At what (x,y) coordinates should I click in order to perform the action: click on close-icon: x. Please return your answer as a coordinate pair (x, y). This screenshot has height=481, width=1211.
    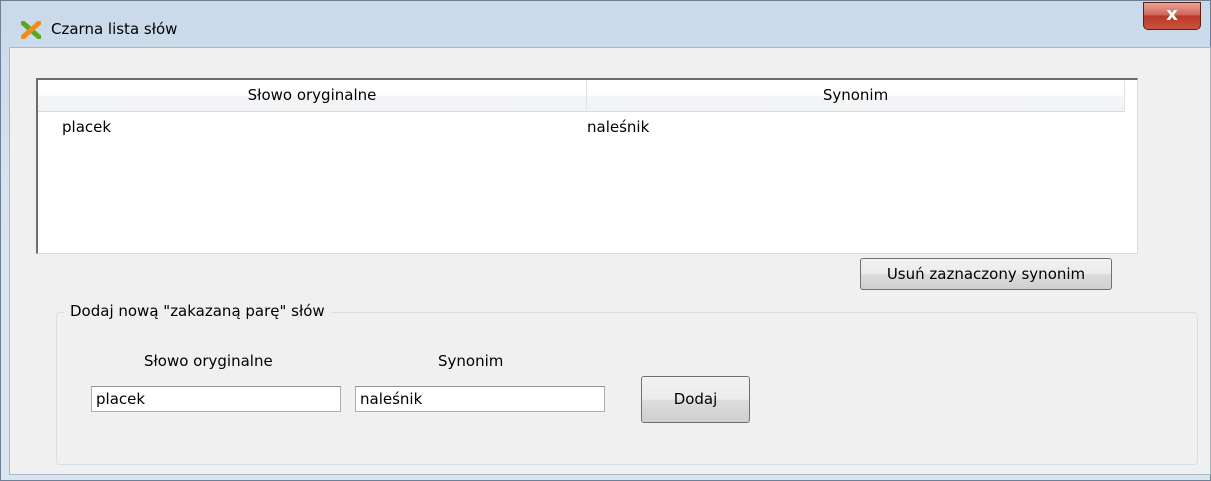
    Looking at the image, I should click on (1172, 14).